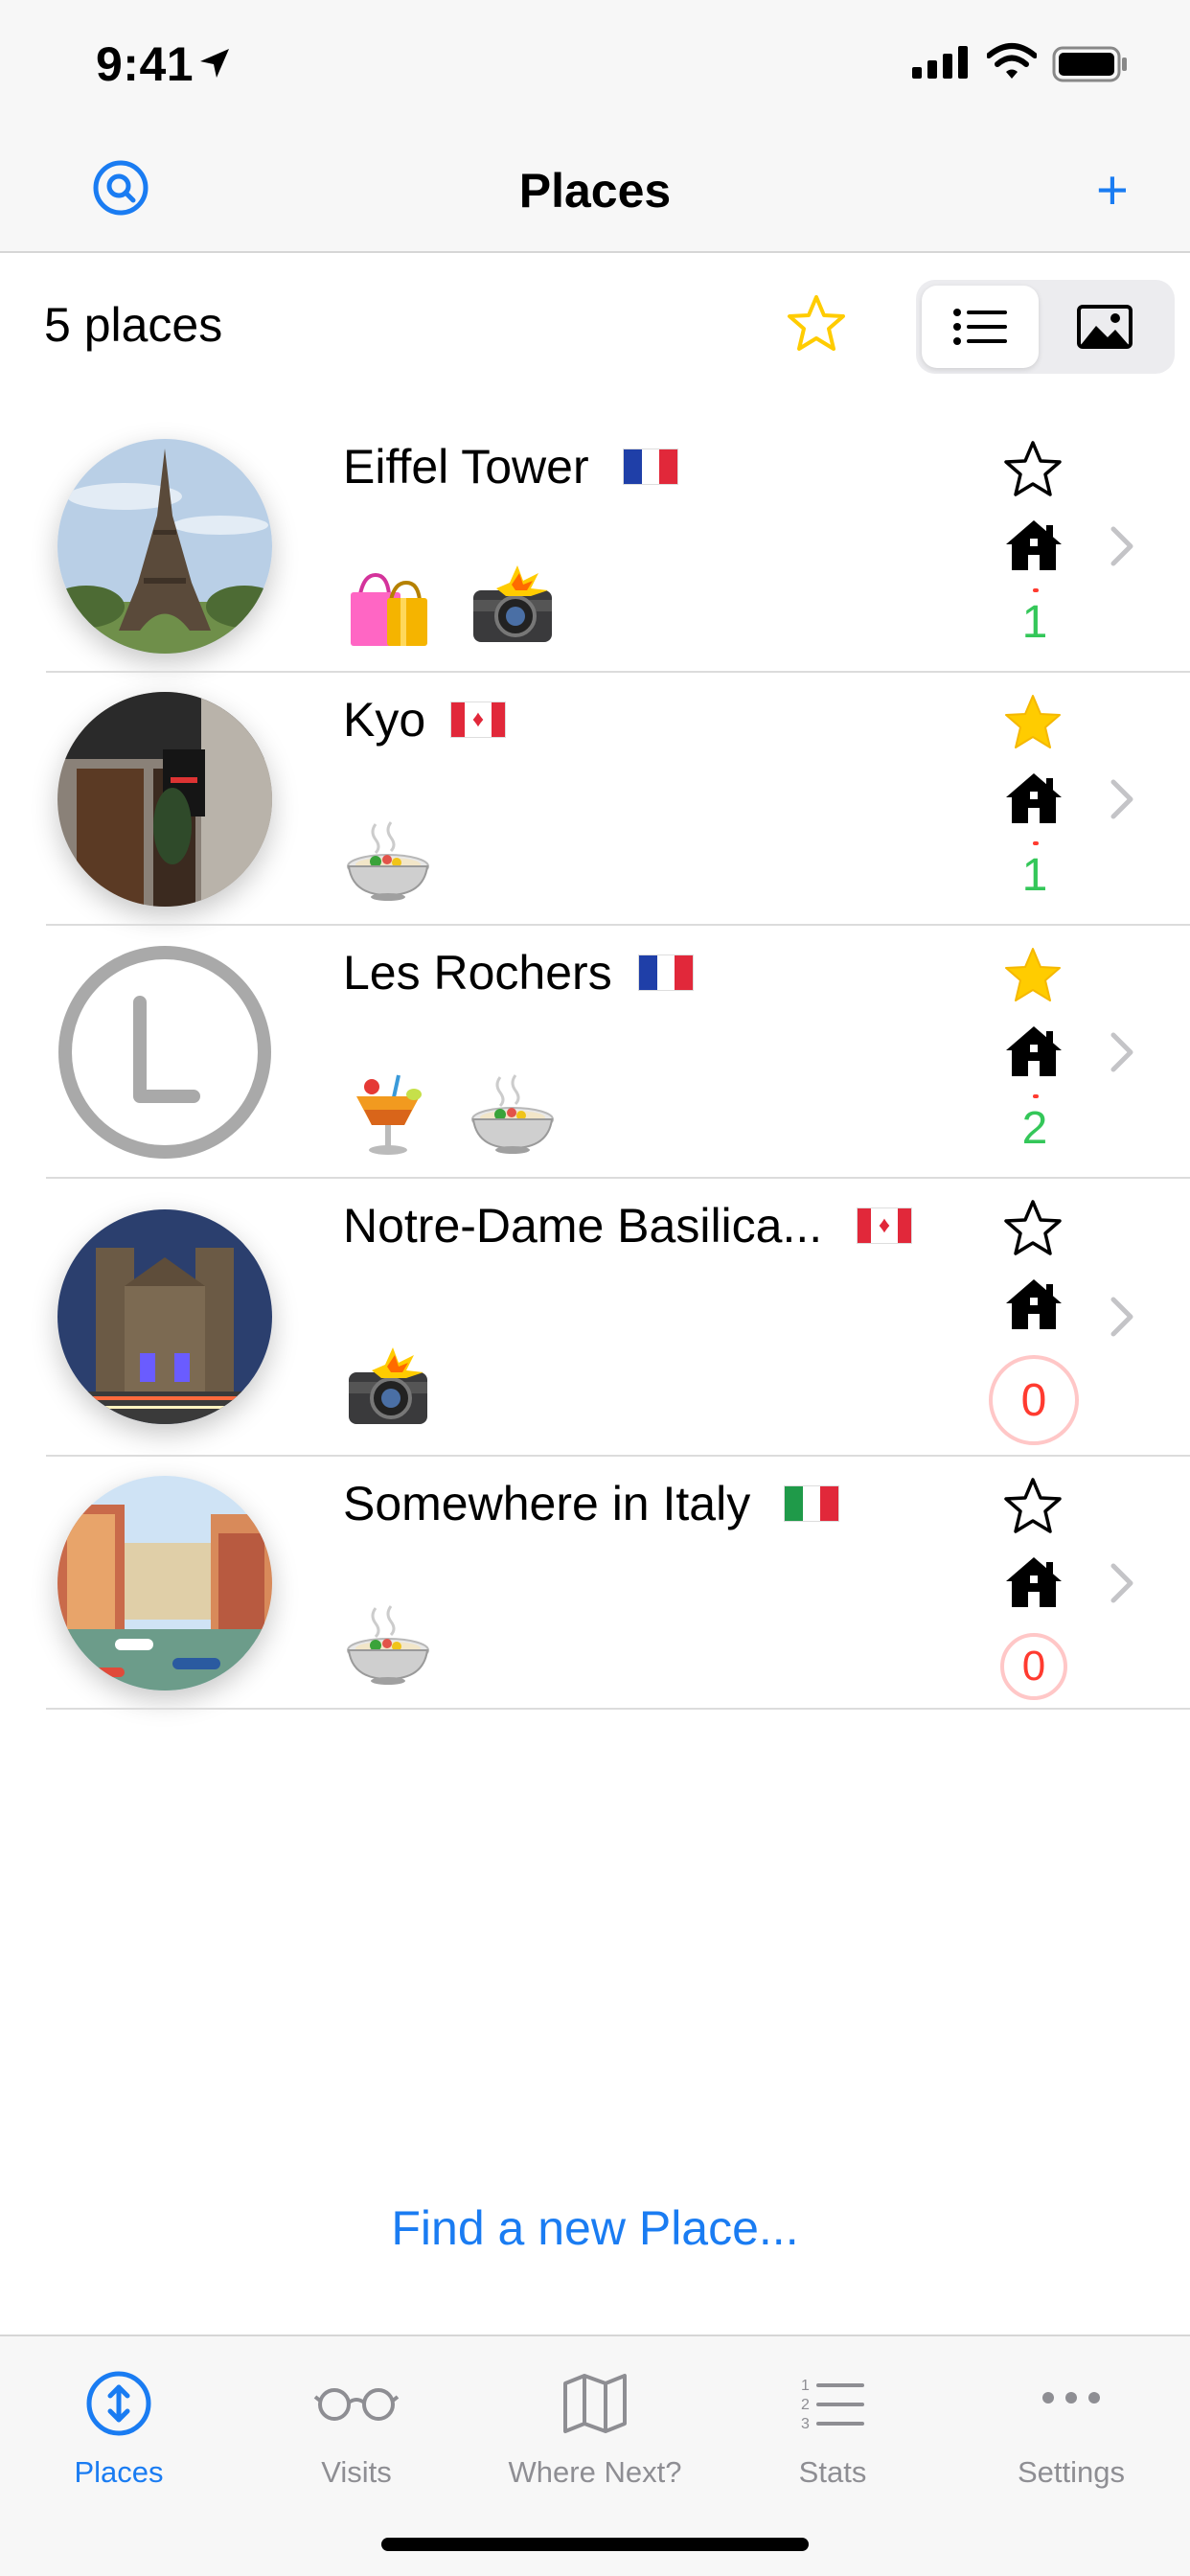  Describe the element at coordinates (1035, 1124) in the screenshot. I see `visit-count: 2` at that location.